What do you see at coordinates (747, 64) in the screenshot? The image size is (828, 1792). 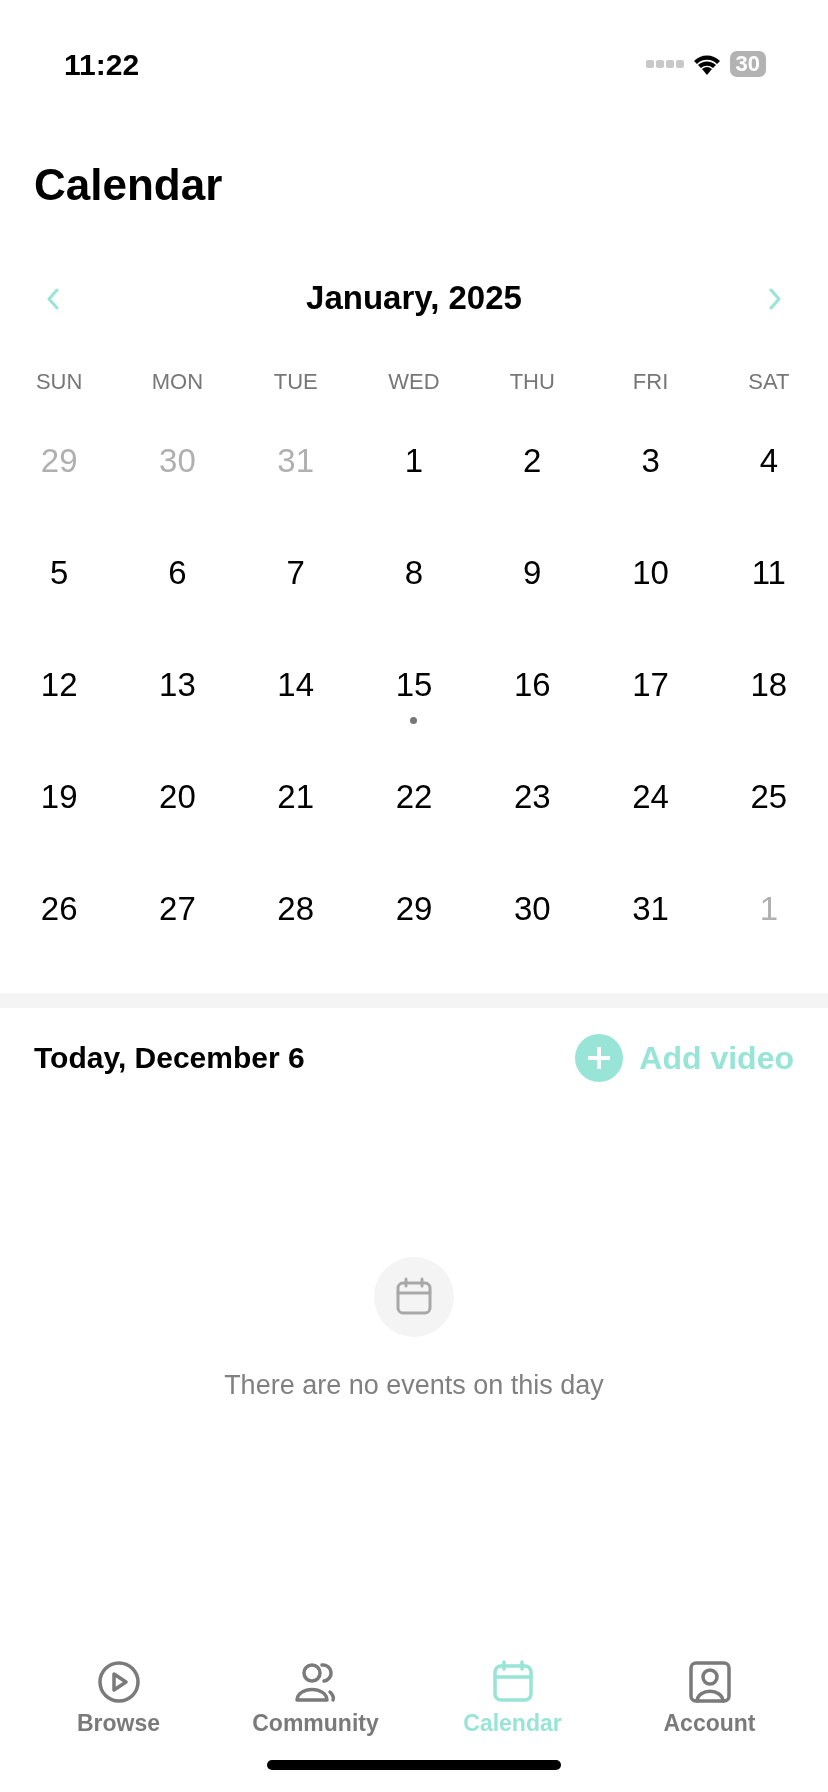 I see `battery-indicator: 30` at bounding box center [747, 64].